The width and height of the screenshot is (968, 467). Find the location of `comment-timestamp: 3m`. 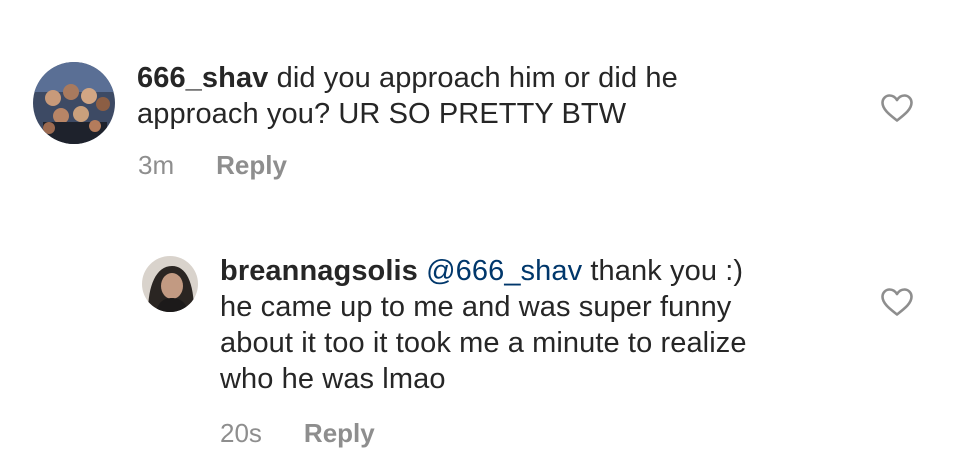

comment-timestamp: 3m is located at coordinates (156, 165).